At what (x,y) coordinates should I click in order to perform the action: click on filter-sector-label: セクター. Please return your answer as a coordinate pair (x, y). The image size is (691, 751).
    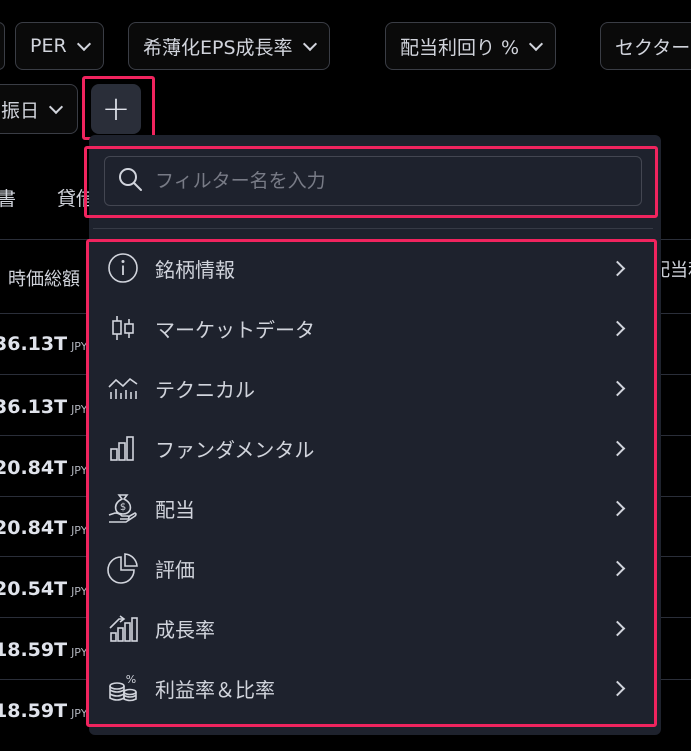
    Looking at the image, I should click on (653, 47).